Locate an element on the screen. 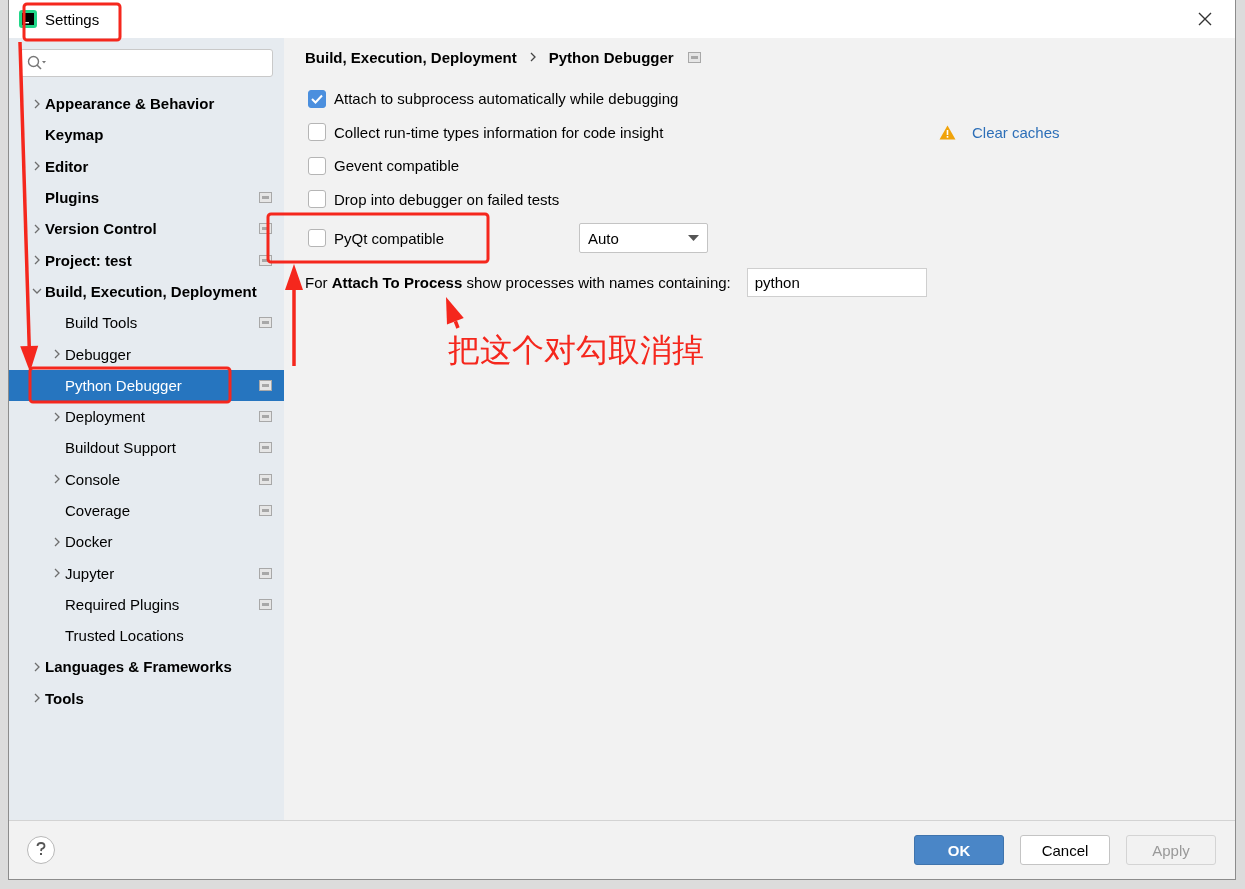  breadcrumb-item: Build, Execution, Deployment is located at coordinates (411, 57).